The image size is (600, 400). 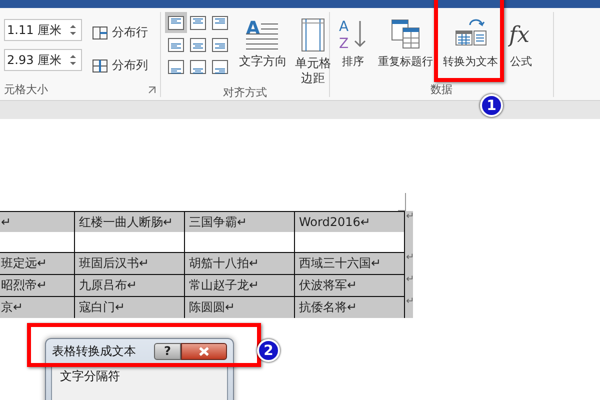 I want to click on table-cell: 京↵, so click(x=37, y=307).